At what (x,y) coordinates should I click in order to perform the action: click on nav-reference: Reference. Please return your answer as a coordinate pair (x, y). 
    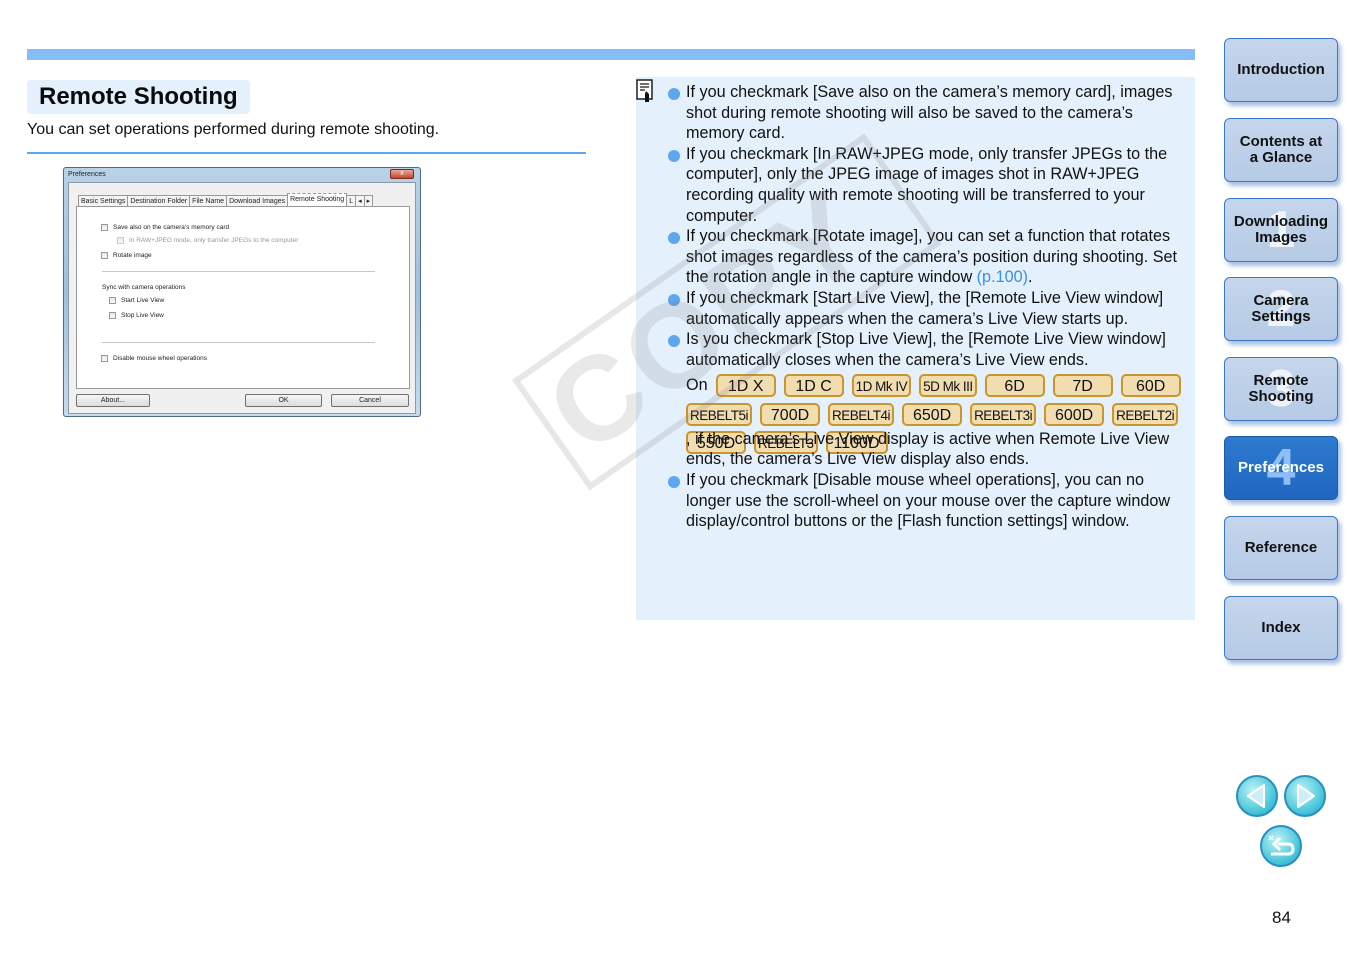
    Looking at the image, I should click on (1281, 548).